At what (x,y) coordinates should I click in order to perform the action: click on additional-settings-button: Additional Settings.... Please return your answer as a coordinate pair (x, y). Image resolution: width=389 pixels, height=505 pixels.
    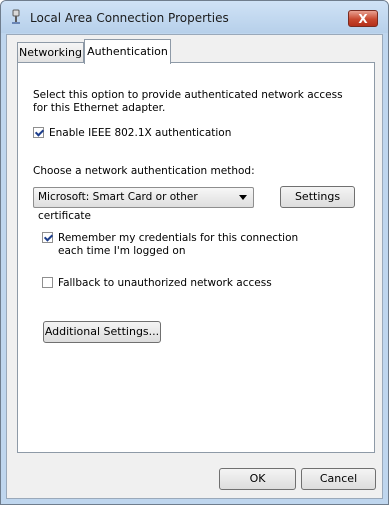
    Looking at the image, I should click on (102, 332).